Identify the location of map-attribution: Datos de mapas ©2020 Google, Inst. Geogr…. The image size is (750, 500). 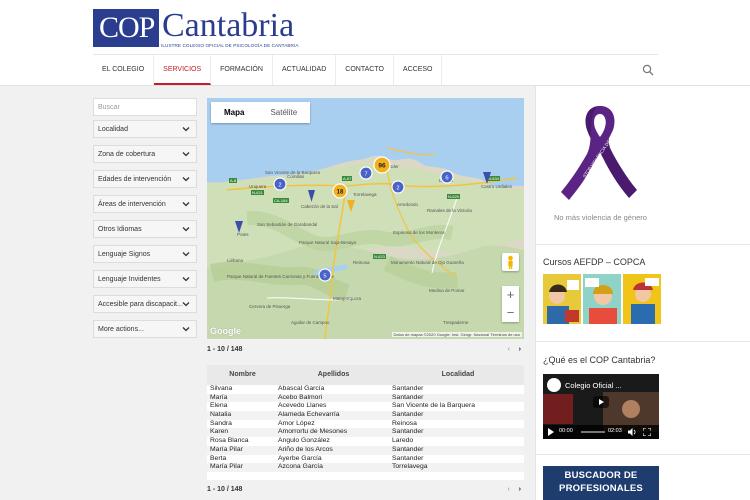
(456, 334).